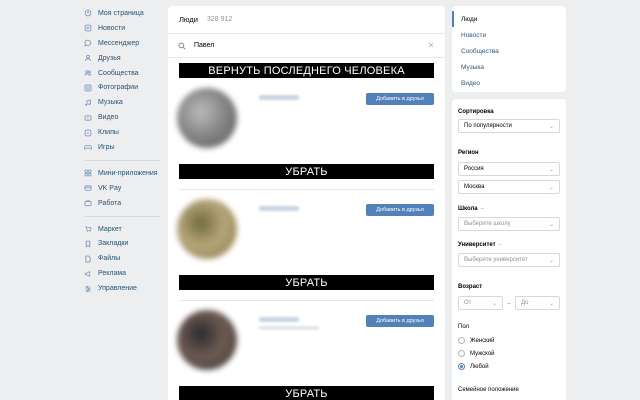  I want to click on nav-item: Закладки, so click(128, 243).